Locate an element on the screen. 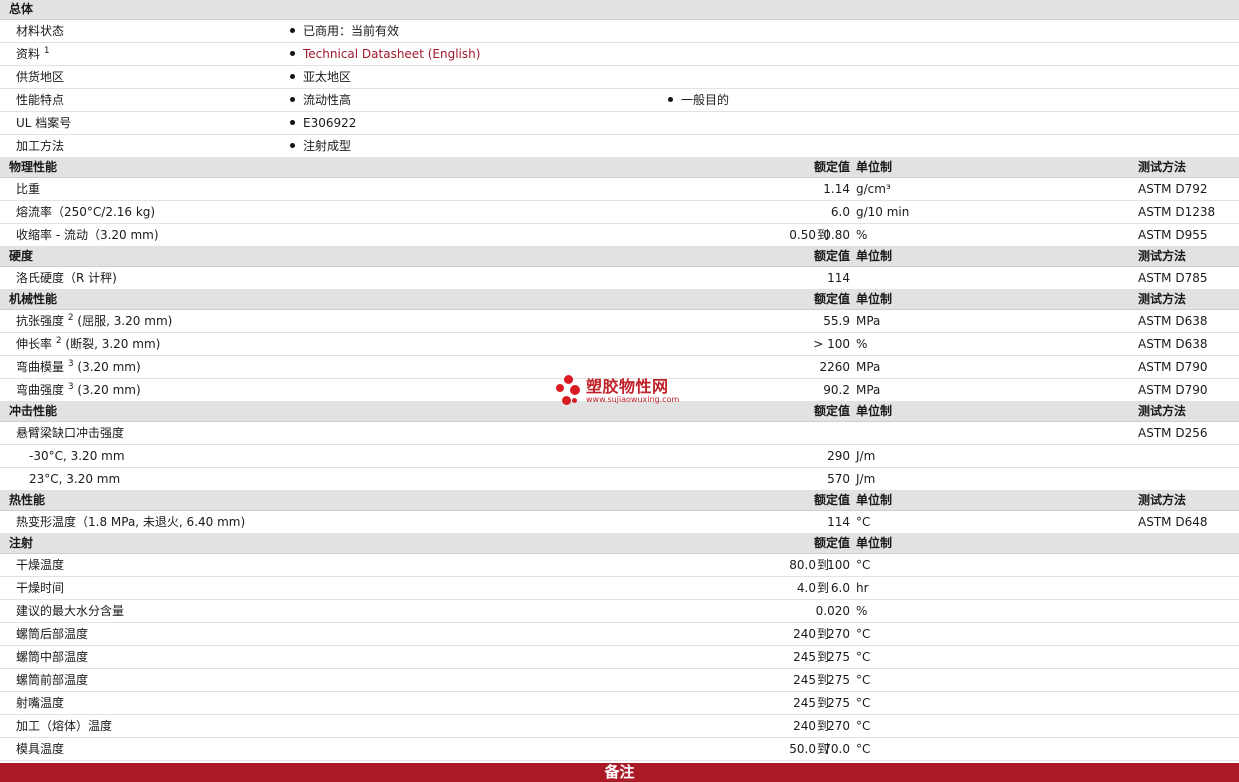  row-label: 比重 is located at coordinates (28, 189).